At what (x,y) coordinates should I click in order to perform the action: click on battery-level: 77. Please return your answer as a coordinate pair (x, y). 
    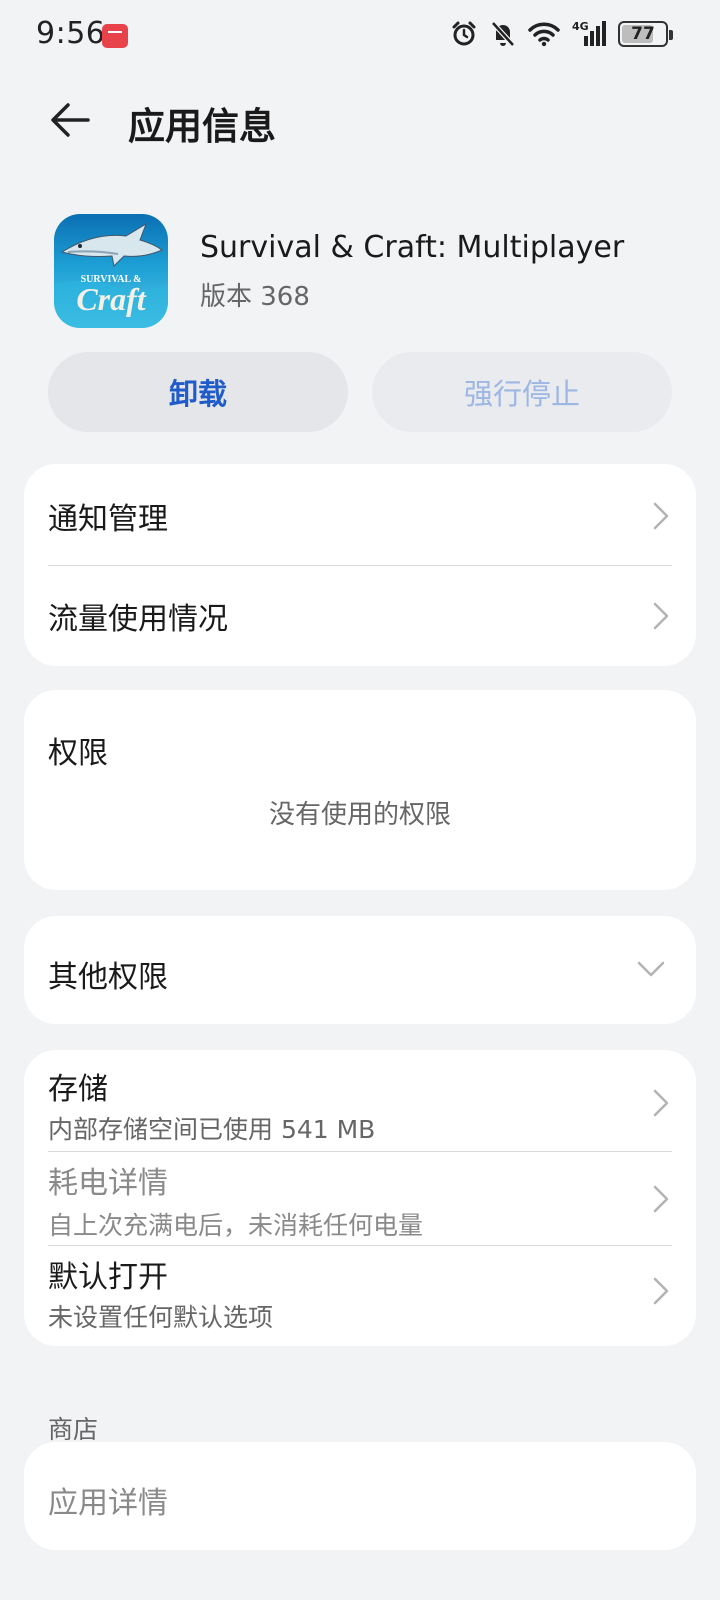
    Looking at the image, I should click on (643, 34).